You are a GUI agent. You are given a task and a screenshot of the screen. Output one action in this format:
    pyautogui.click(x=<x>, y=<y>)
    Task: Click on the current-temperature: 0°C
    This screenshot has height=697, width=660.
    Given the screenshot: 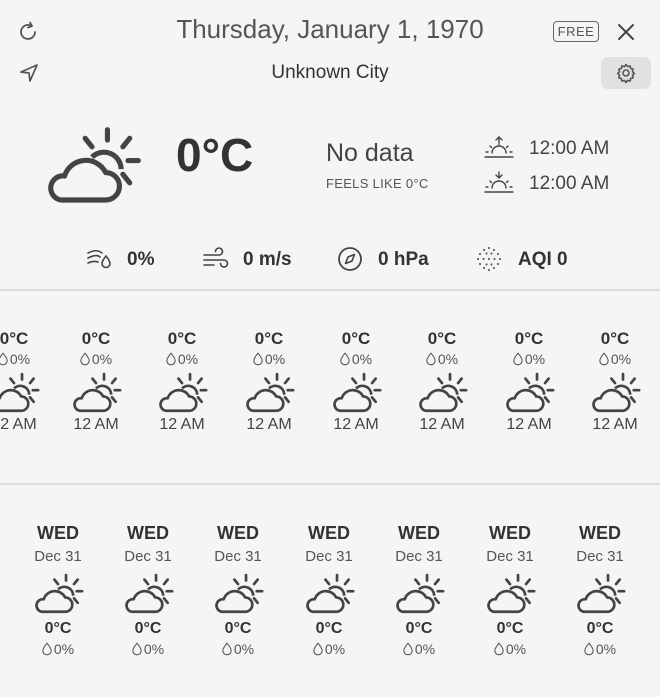 What is the action you would take?
    pyautogui.click(x=215, y=155)
    